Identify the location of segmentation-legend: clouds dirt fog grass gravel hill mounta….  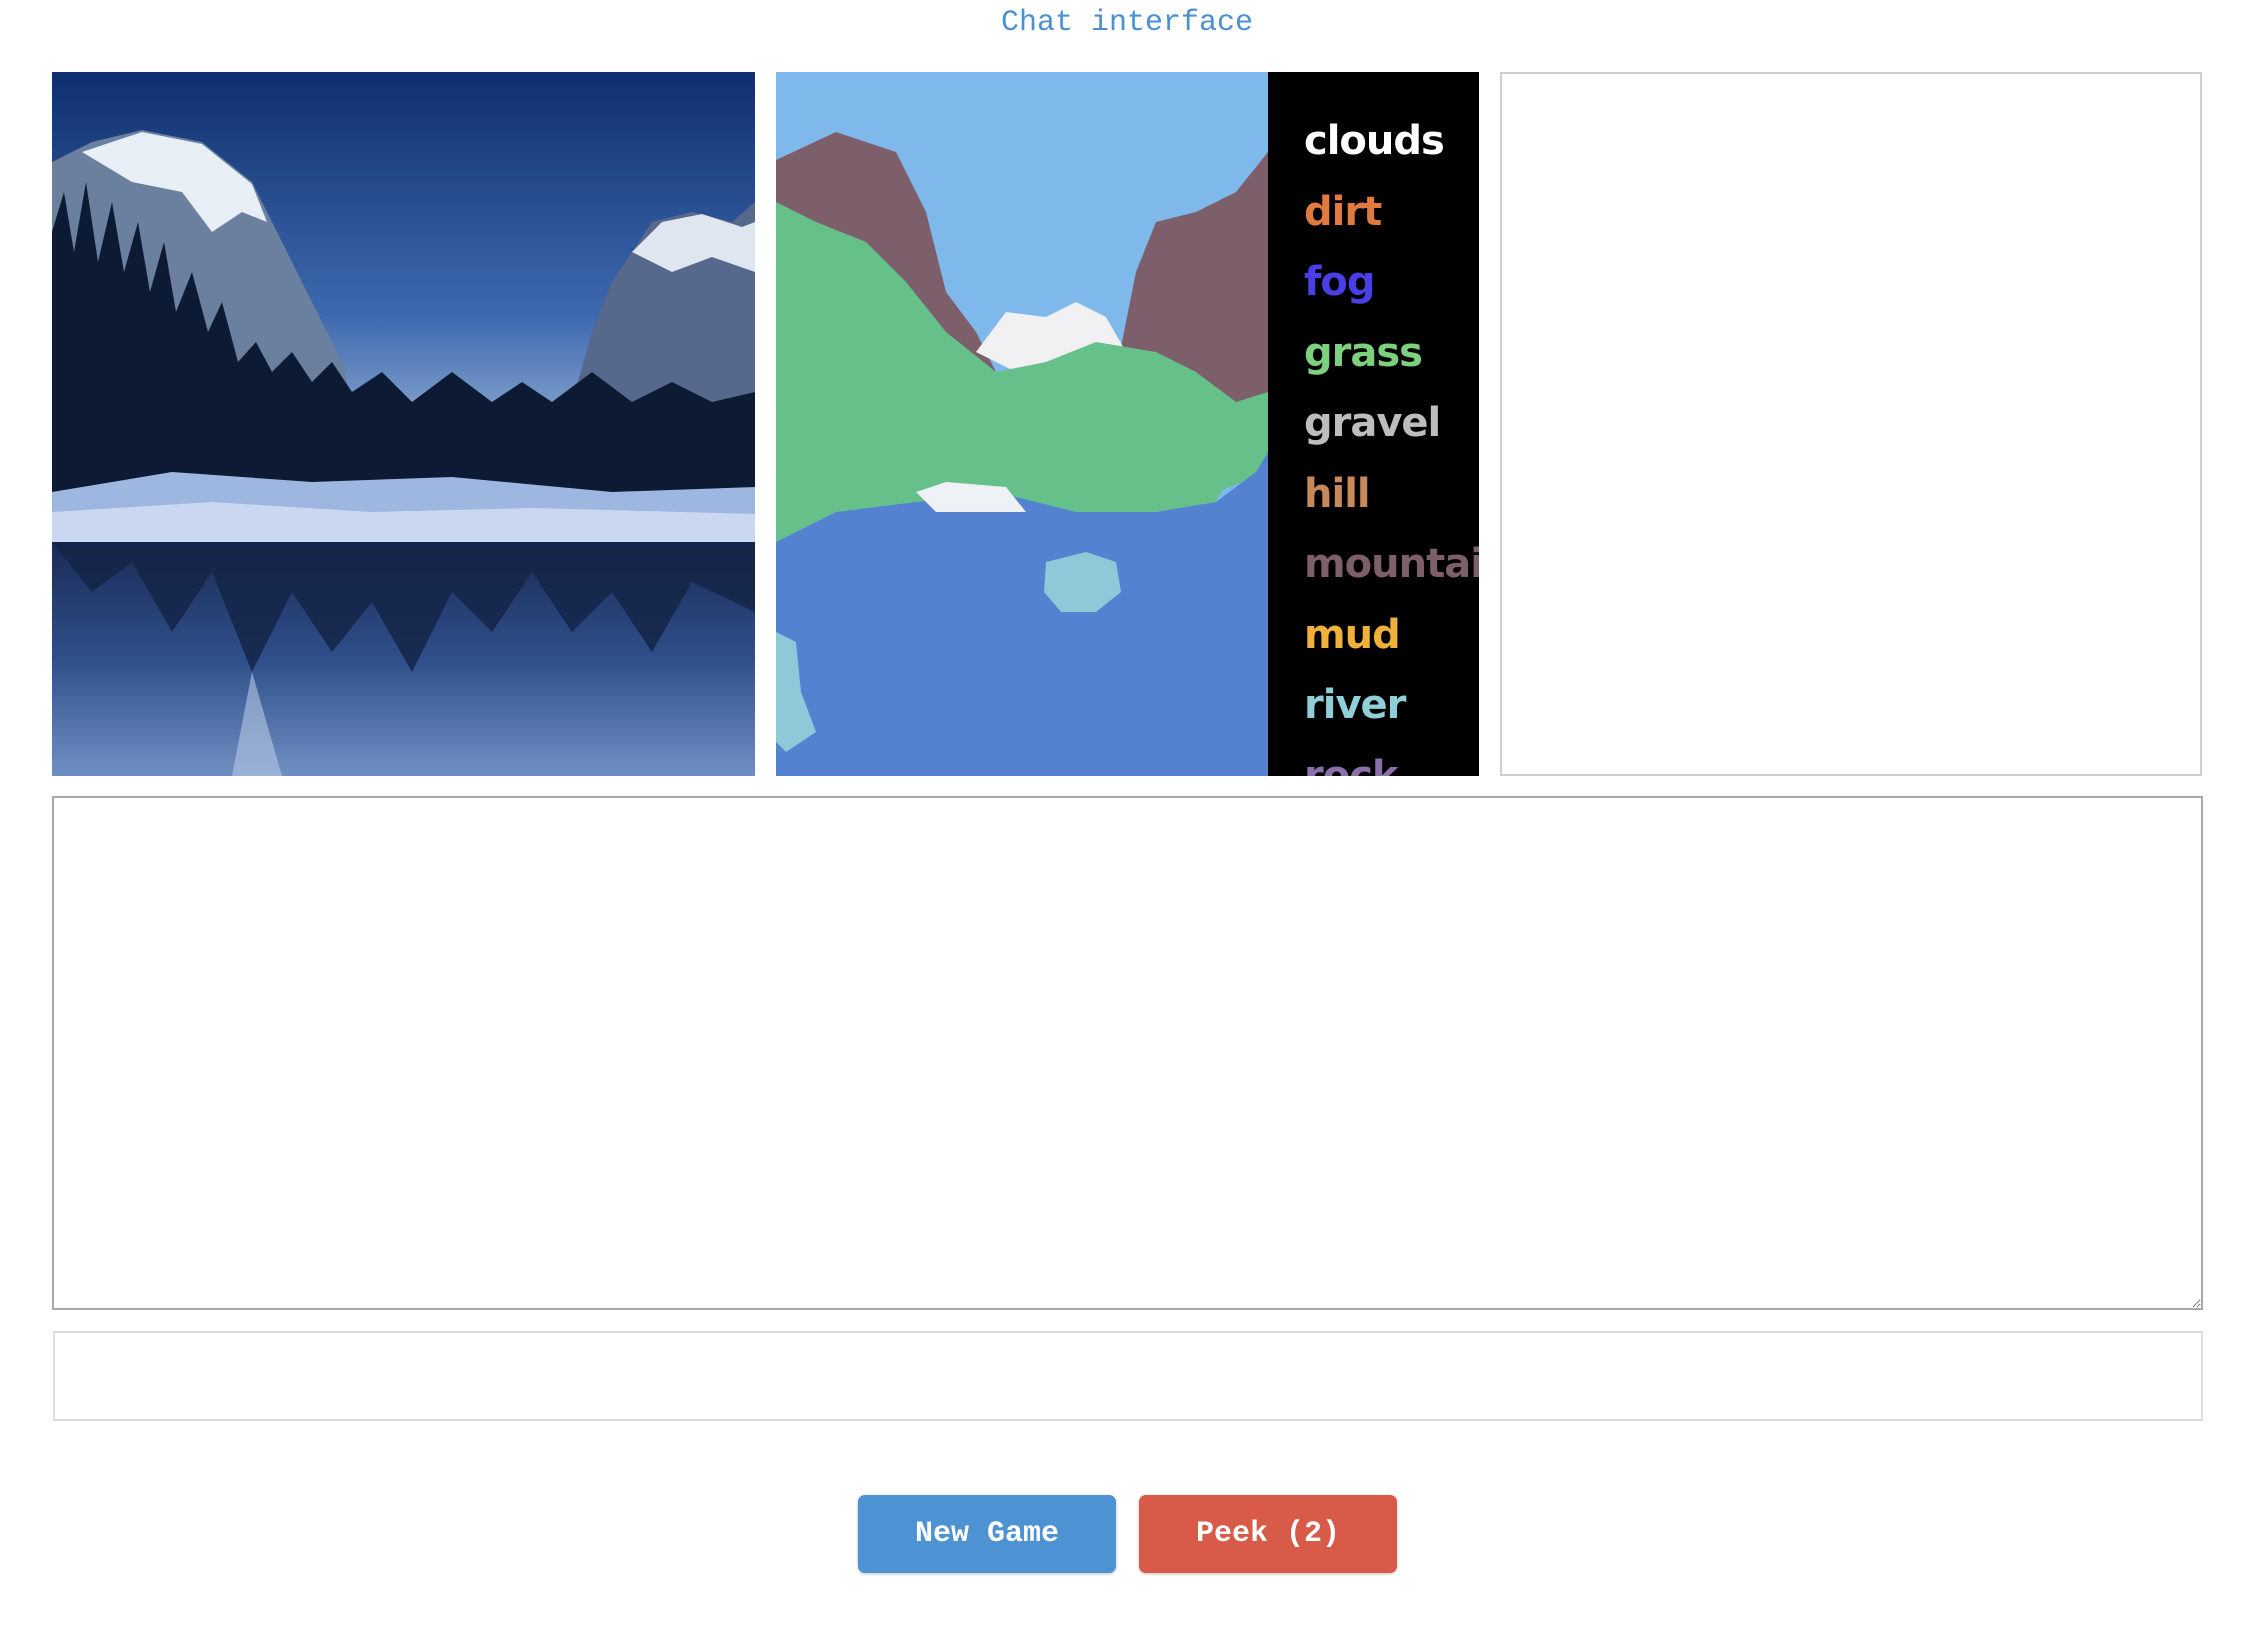
(1373, 424).